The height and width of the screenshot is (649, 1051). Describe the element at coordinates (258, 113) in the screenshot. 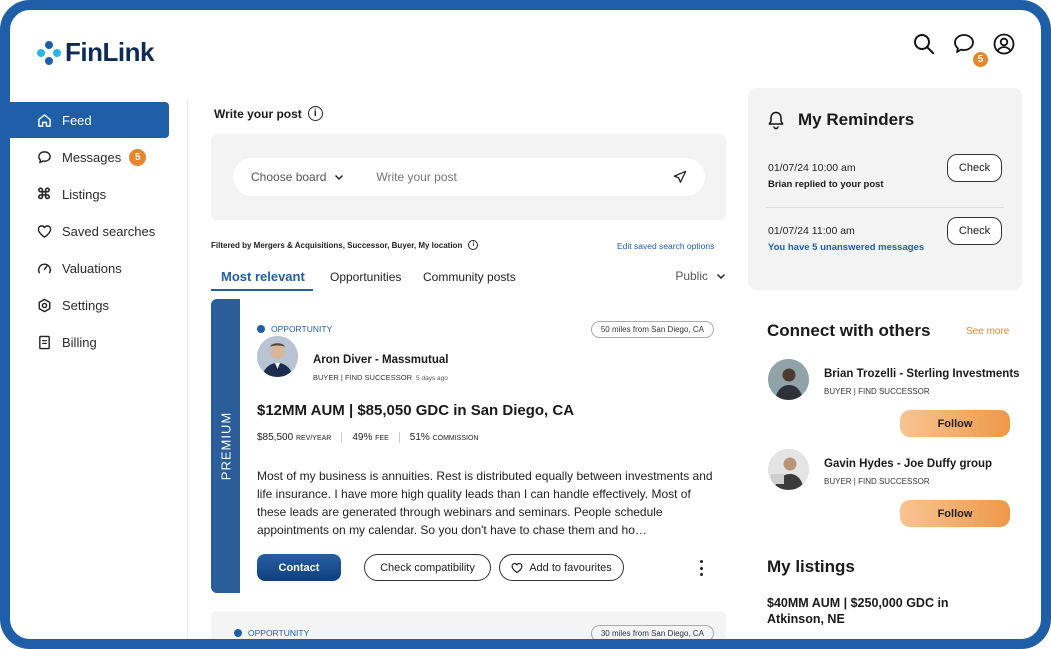

I see `composer-title-text: Write your post` at that location.